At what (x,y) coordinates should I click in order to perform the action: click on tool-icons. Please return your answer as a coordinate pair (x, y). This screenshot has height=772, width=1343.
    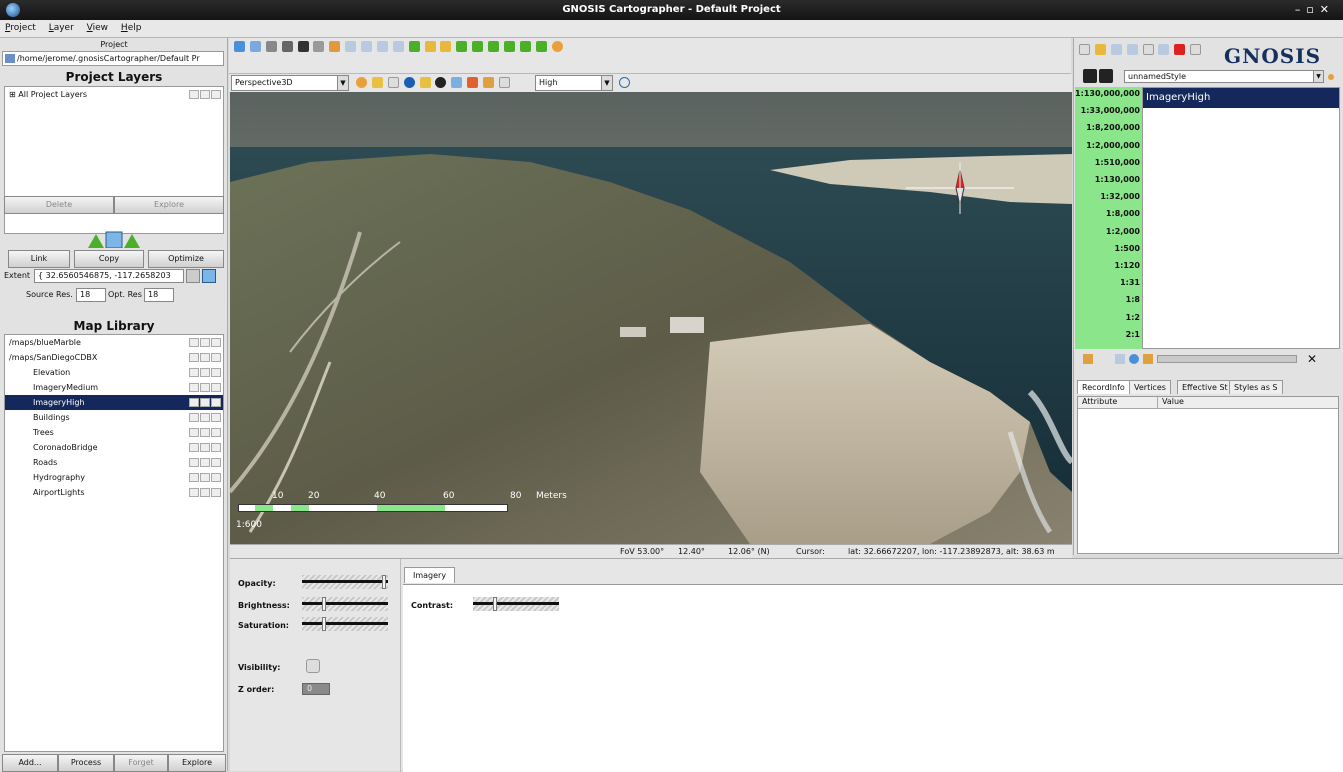
    Looking at the image, I should click on (398, 48).